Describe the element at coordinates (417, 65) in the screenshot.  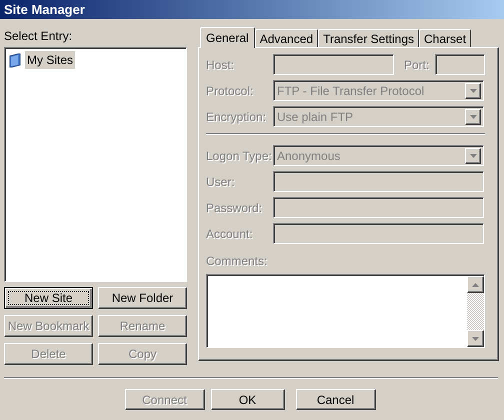
I see `field-label: Port:` at that location.